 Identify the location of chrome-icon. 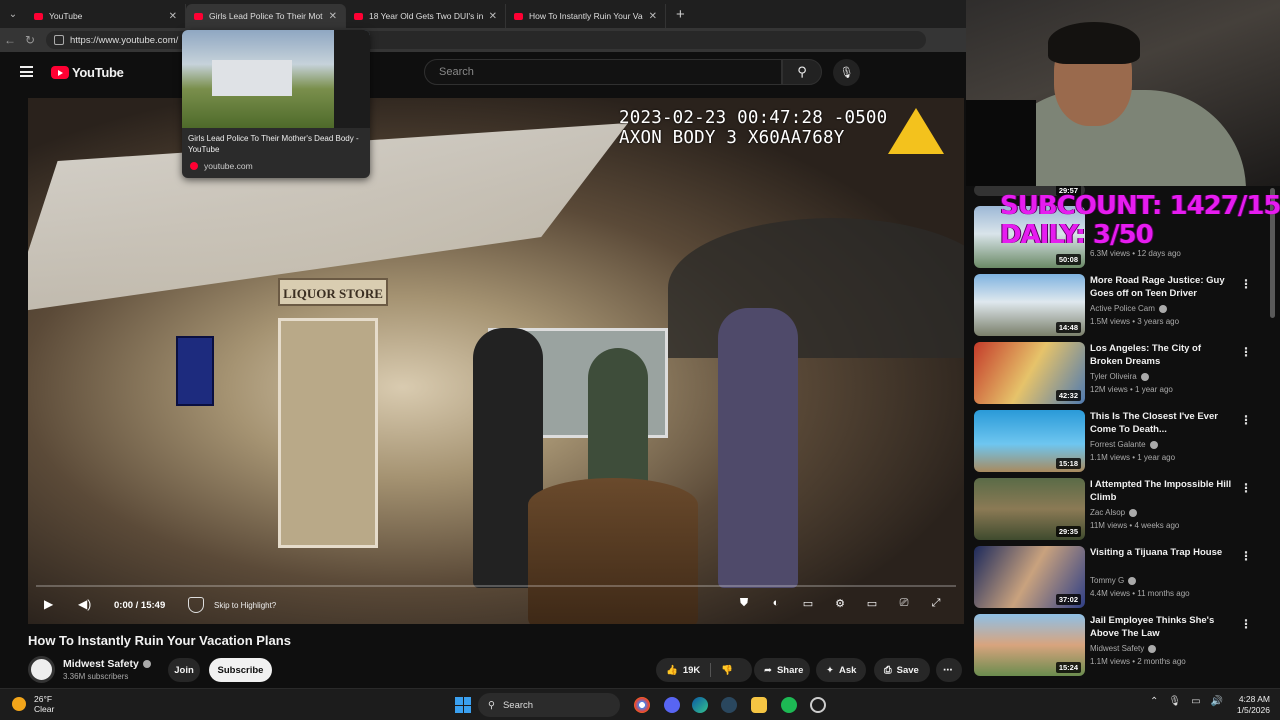
(642, 705).